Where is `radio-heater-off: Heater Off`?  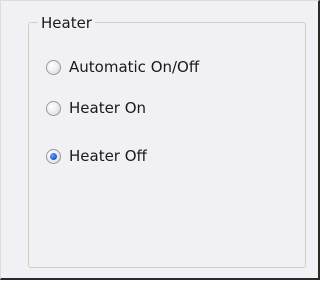 radio-heater-off: Heater Off is located at coordinates (96, 156).